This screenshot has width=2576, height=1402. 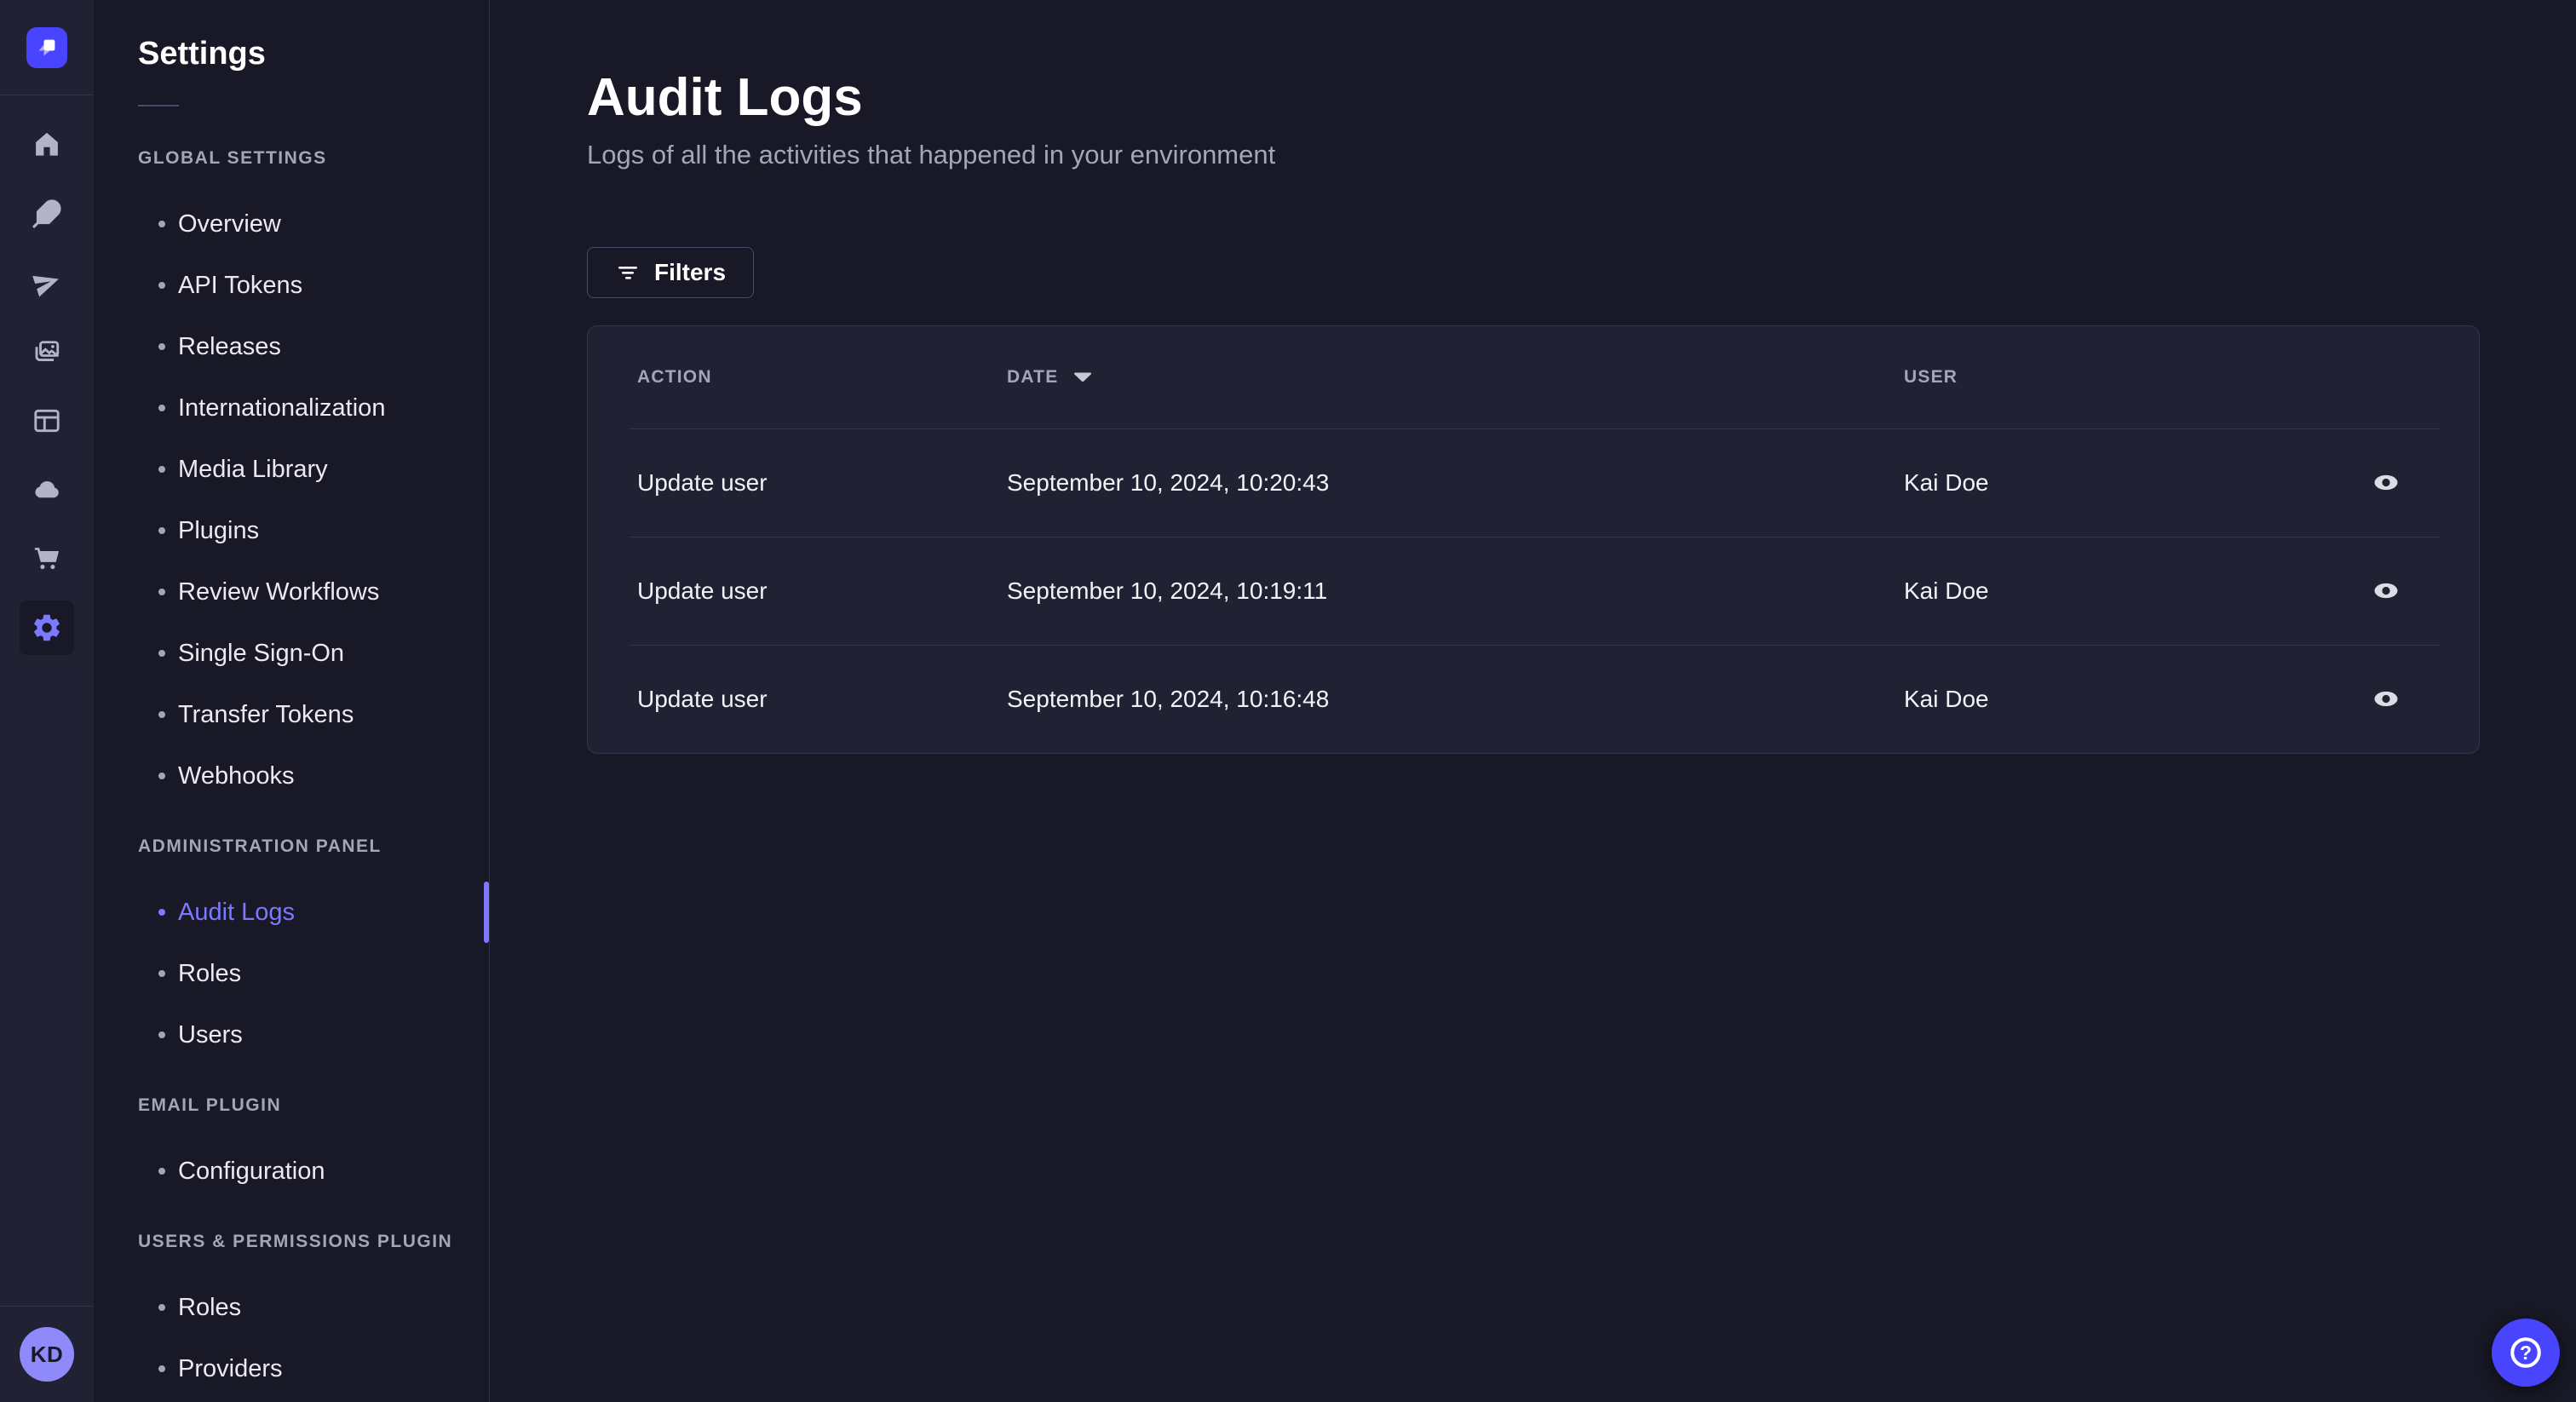 I want to click on subnav-item-label: Plugins, so click(x=219, y=530).